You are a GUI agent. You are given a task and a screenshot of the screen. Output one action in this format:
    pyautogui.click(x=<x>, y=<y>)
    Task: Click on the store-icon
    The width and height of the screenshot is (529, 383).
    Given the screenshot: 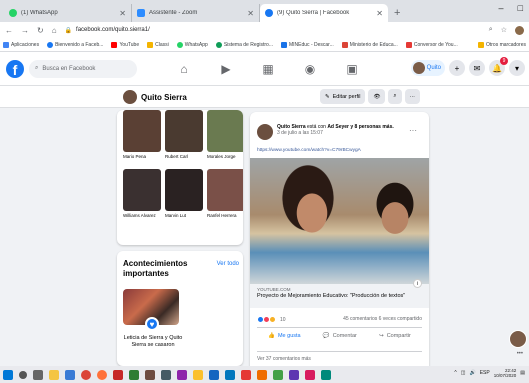 What is the action you would take?
    pyautogui.click(x=70, y=374)
    